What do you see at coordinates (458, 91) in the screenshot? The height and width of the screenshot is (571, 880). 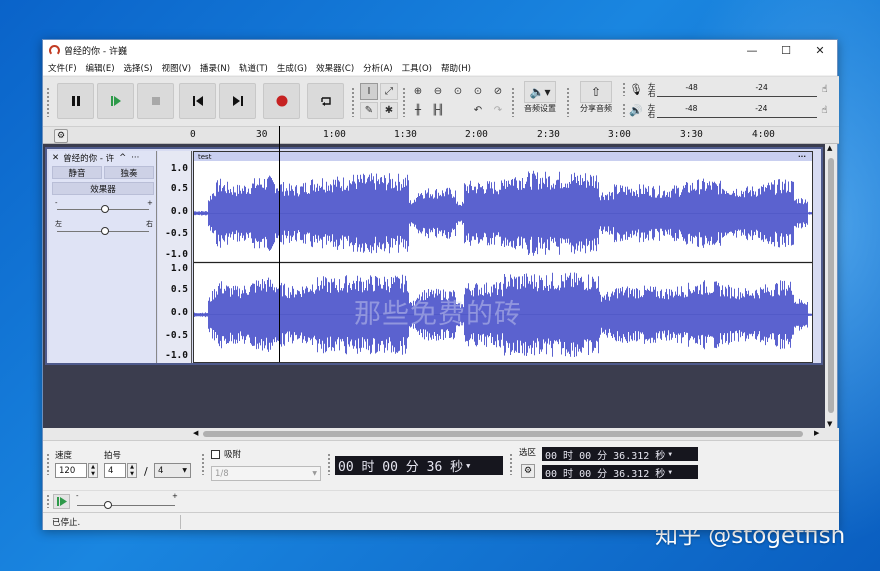 I see `fit-selection-button: ⊙` at bounding box center [458, 91].